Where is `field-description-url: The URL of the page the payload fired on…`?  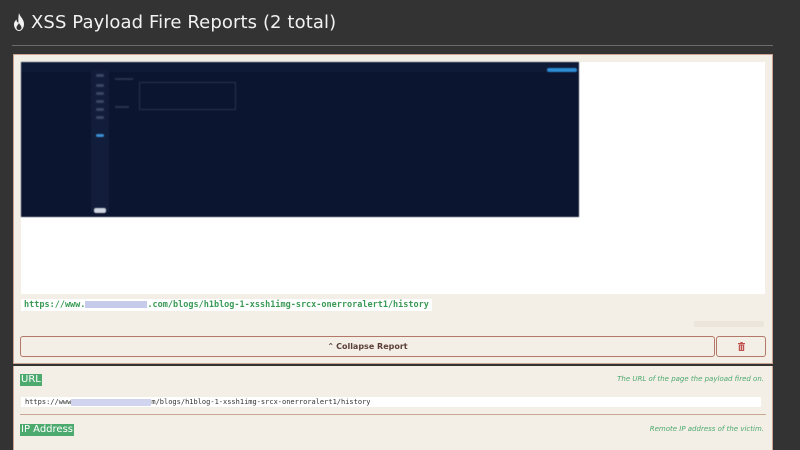 field-description-url: The URL of the page the payload fired on… is located at coordinates (690, 379).